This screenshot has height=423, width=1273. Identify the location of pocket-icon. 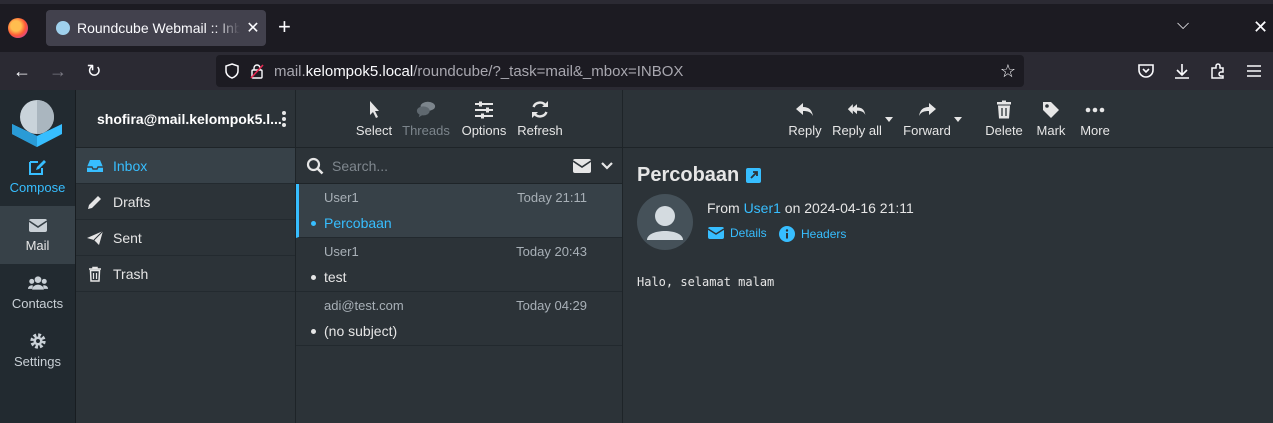
(1146, 71).